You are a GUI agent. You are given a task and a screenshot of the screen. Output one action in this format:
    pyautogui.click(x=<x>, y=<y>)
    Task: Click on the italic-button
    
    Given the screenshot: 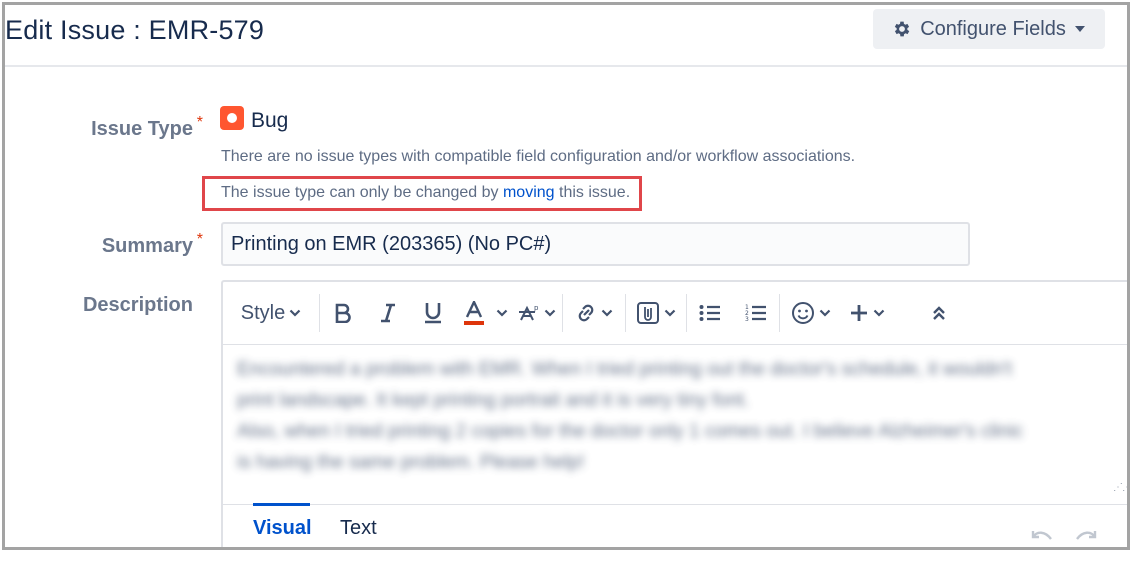 What is the action you would take?
    pyautogui.click(x=388, y=313)
    